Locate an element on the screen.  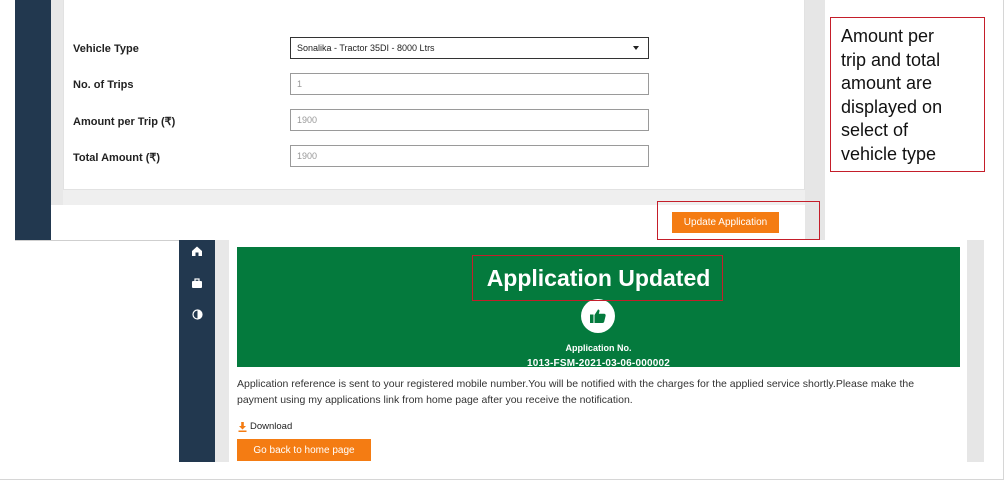
contrast-icon is located at coordinates (197, 314).